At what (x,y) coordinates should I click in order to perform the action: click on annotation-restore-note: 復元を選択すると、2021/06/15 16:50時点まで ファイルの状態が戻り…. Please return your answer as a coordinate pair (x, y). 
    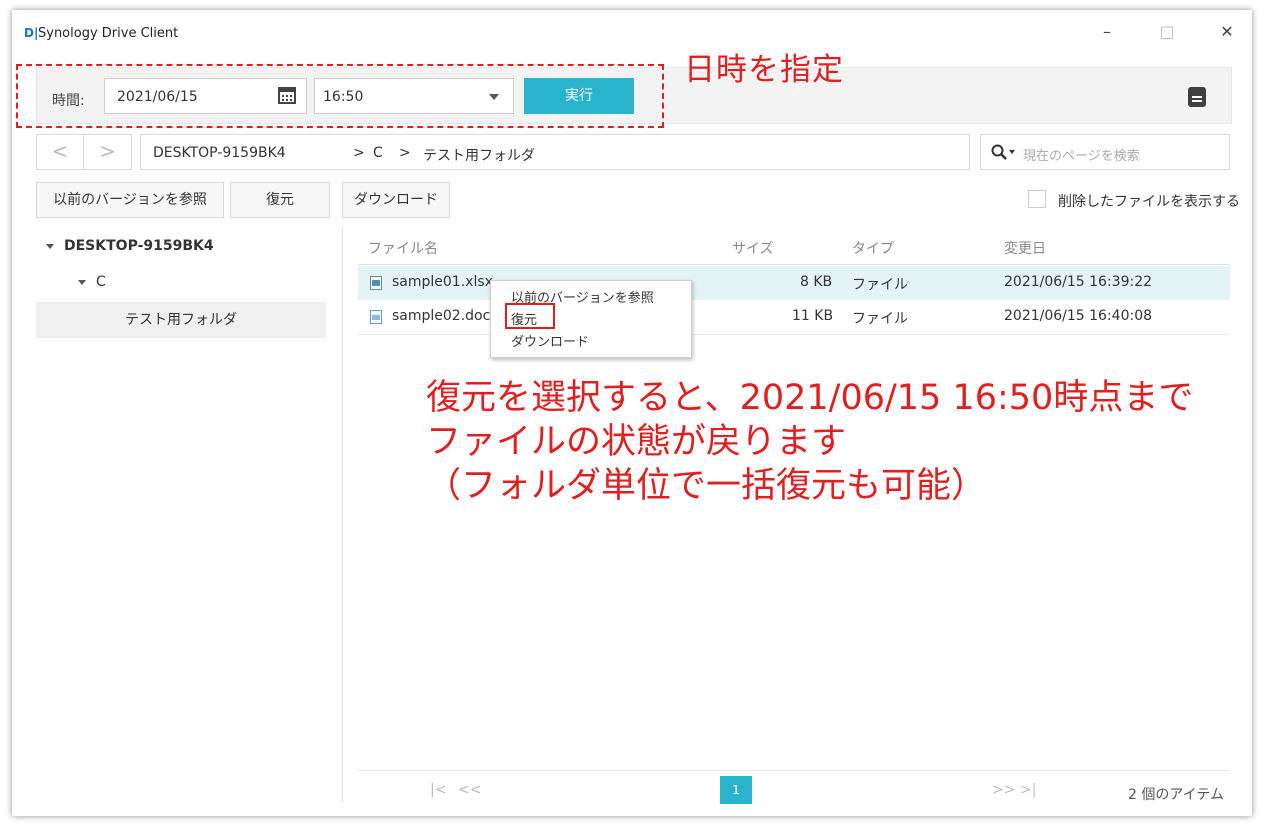
    Looking at the image, I should click on (809, 442).